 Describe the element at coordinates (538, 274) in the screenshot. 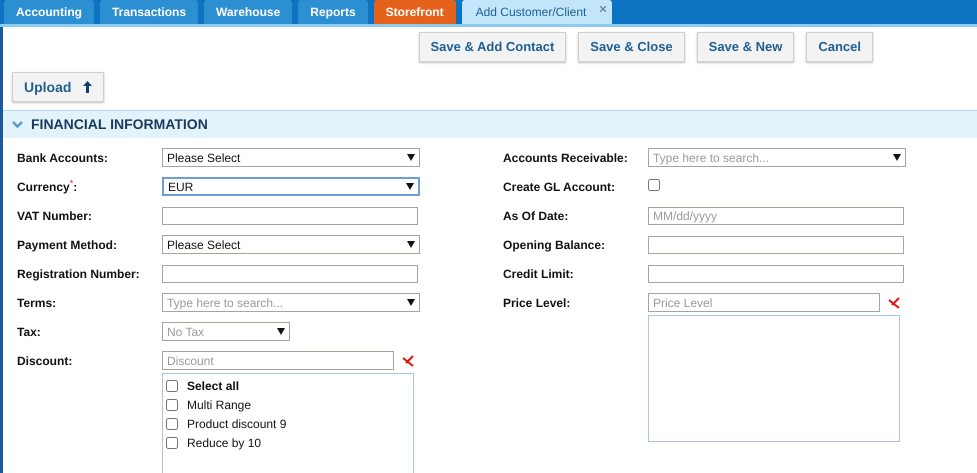

I see `field-label: Credit Limit:` at that location.